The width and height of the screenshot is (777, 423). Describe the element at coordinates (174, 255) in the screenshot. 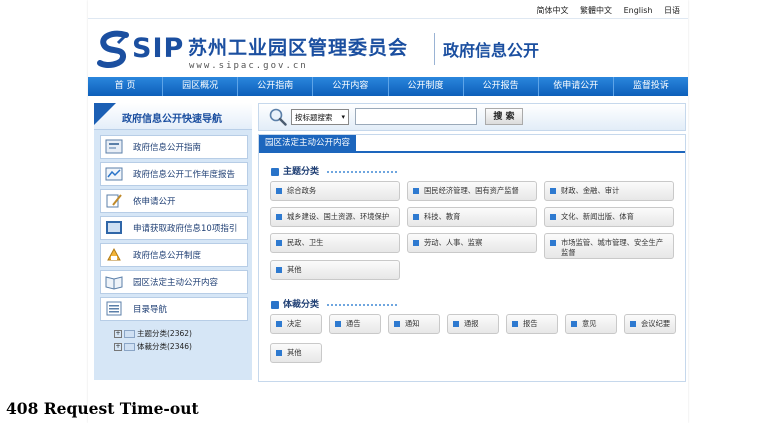

I see `sidebar-item-system: 政府信息公开制度` at that location.